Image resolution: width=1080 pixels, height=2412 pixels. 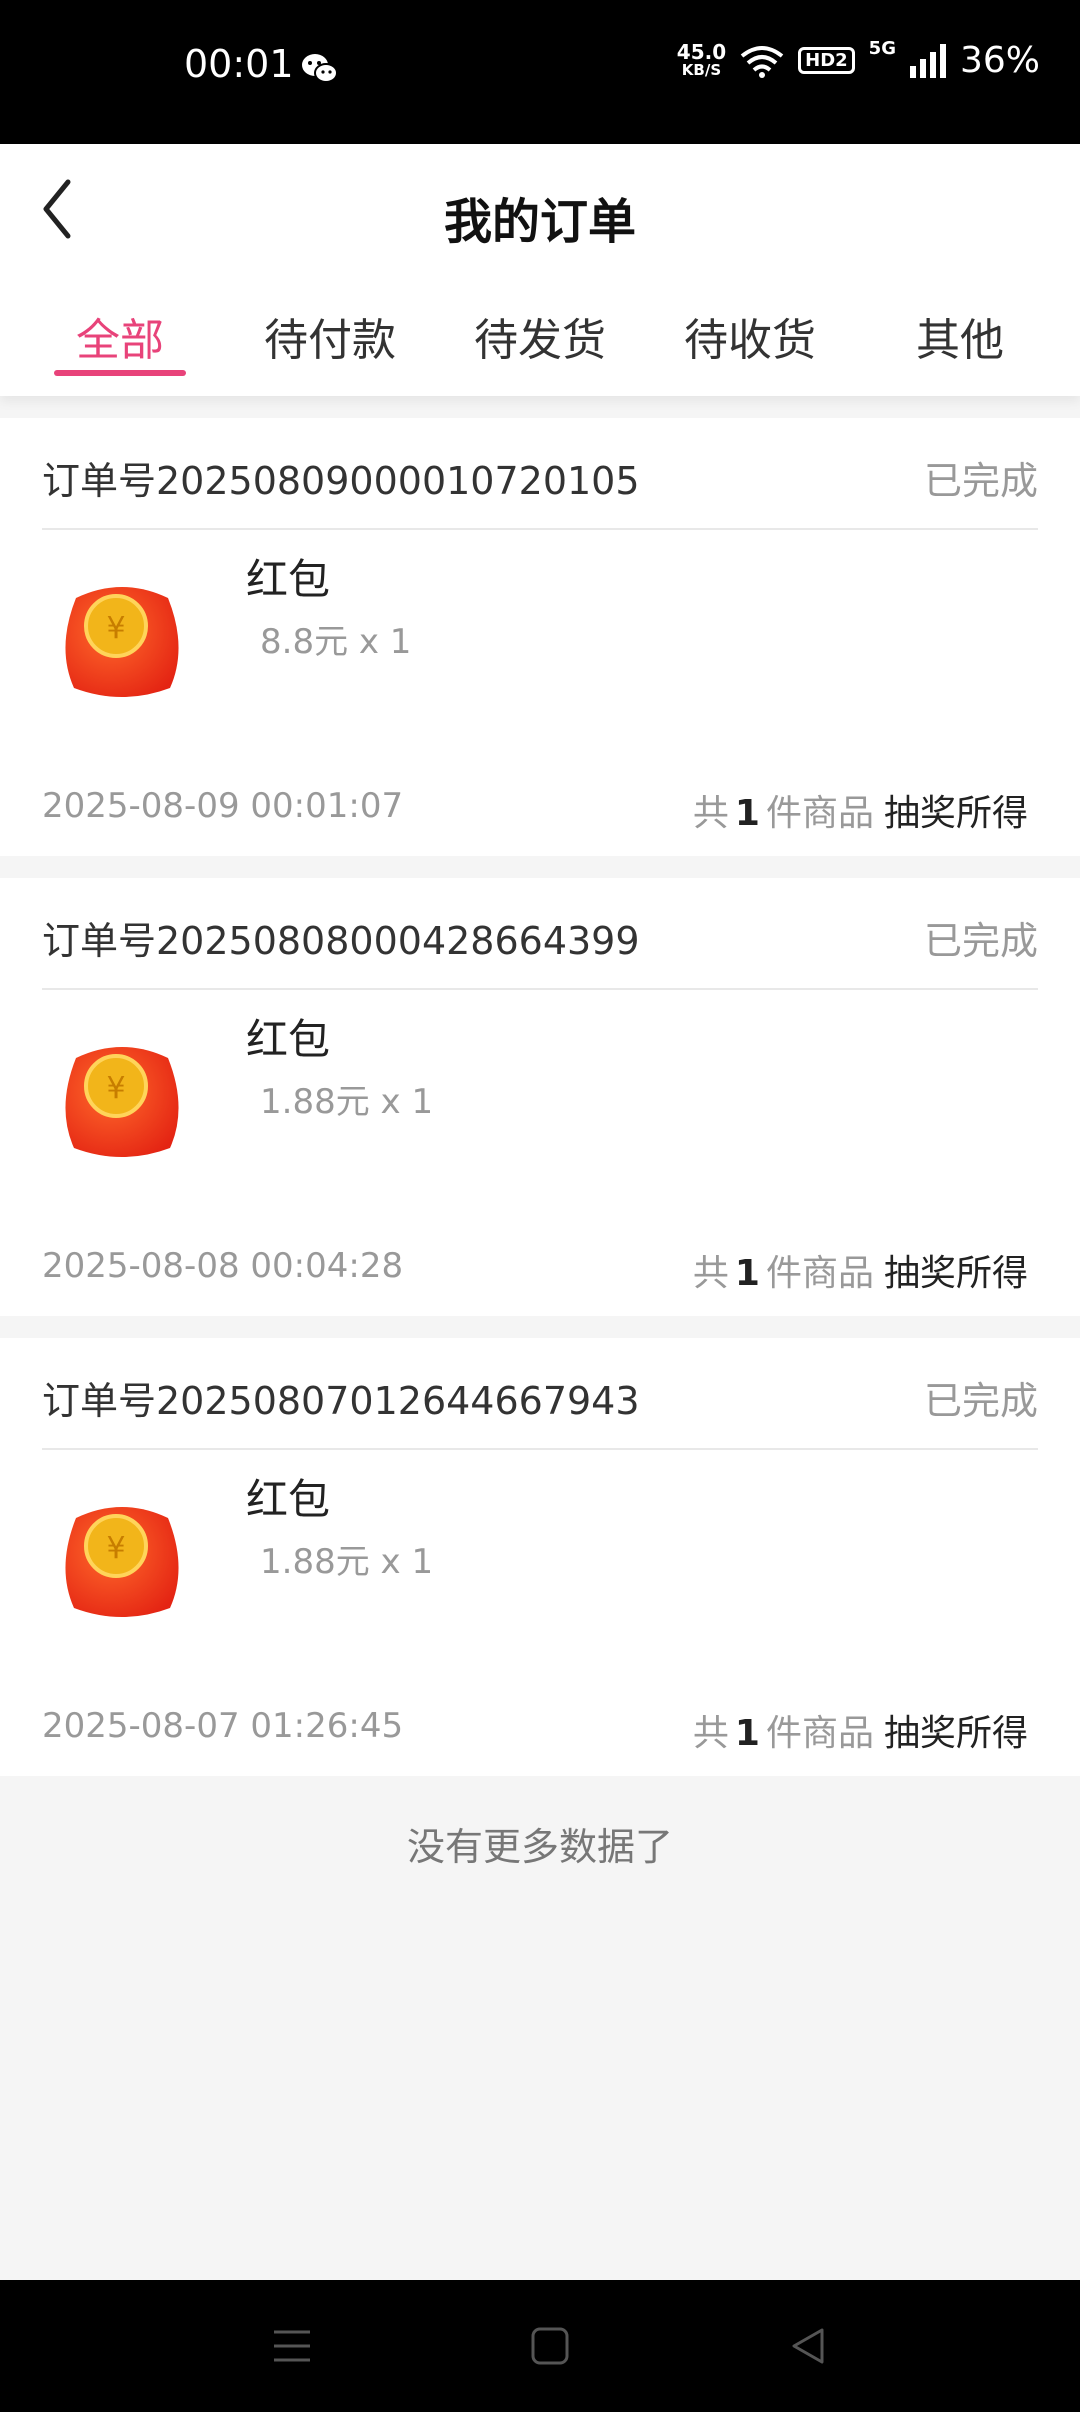 What do you see at coordinates (701, 51) in the screenshot?
I see `net-speed-value: 45.0` at bounding box center [701, 51].